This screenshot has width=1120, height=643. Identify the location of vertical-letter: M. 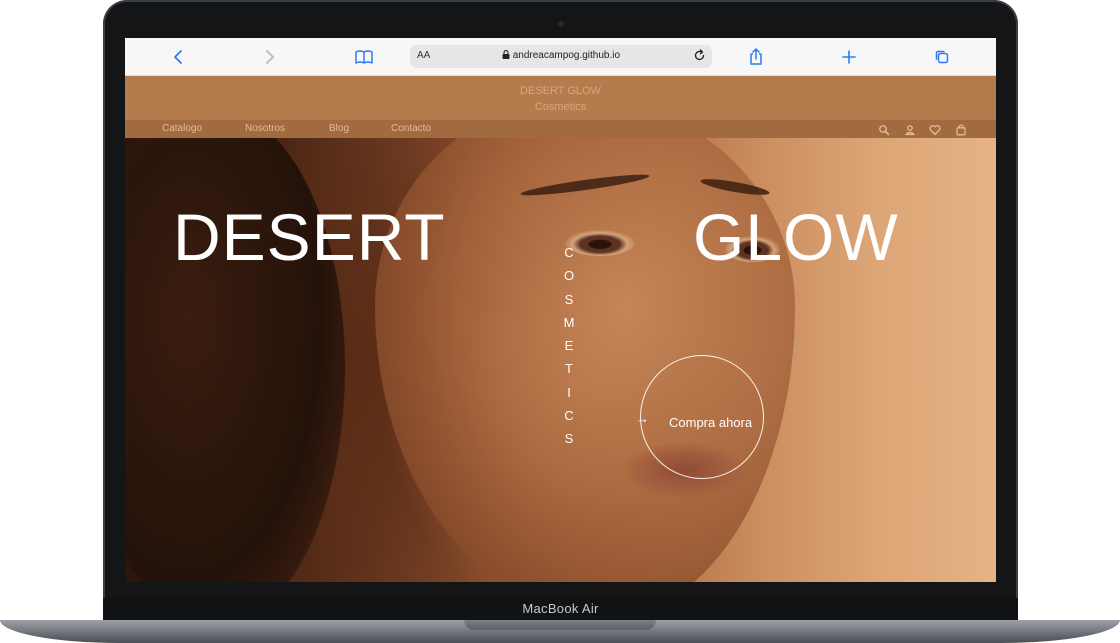
(569, 322).